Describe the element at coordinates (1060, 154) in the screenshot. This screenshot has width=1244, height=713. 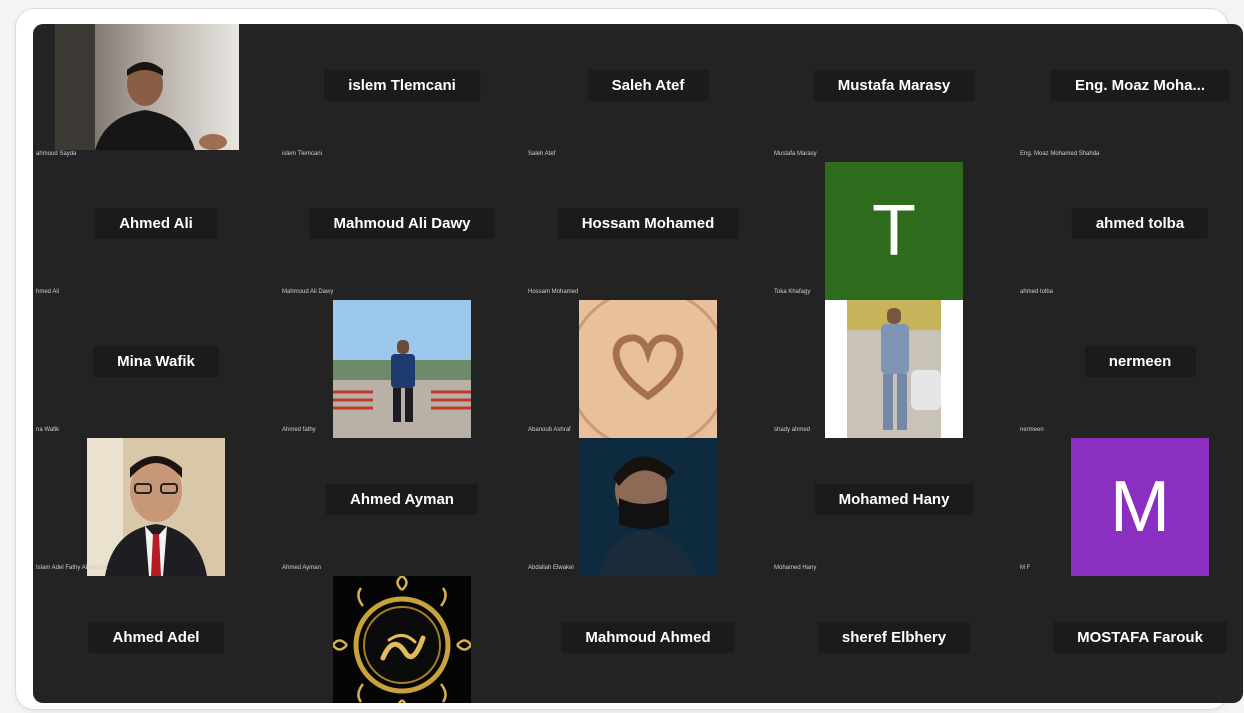
I see `participant-label: Eng. Moaz Mohamed Shahda` at that location.